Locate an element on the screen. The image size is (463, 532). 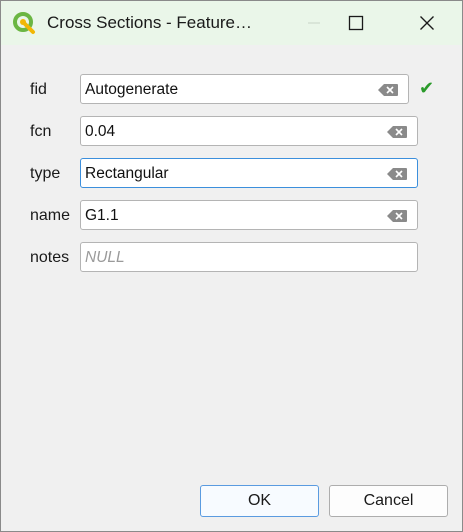
field-label-name: name is located at coordinates (50, 215).